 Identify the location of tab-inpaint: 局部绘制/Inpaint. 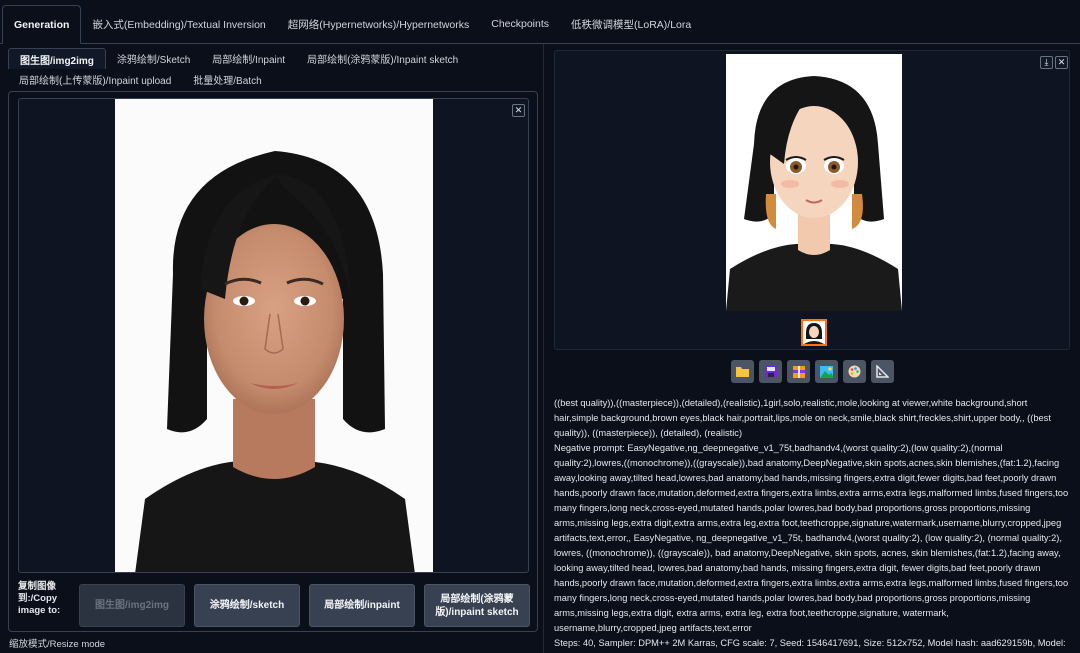
(248, 58).